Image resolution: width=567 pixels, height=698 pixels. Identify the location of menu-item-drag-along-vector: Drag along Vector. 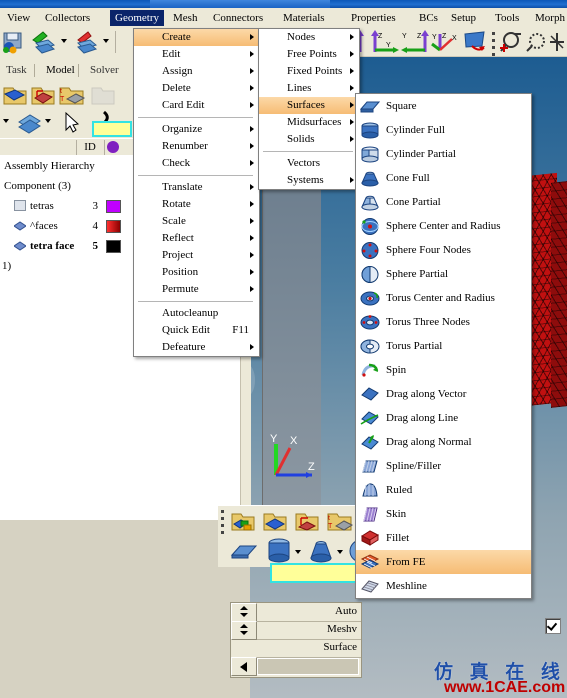
(443, 394).